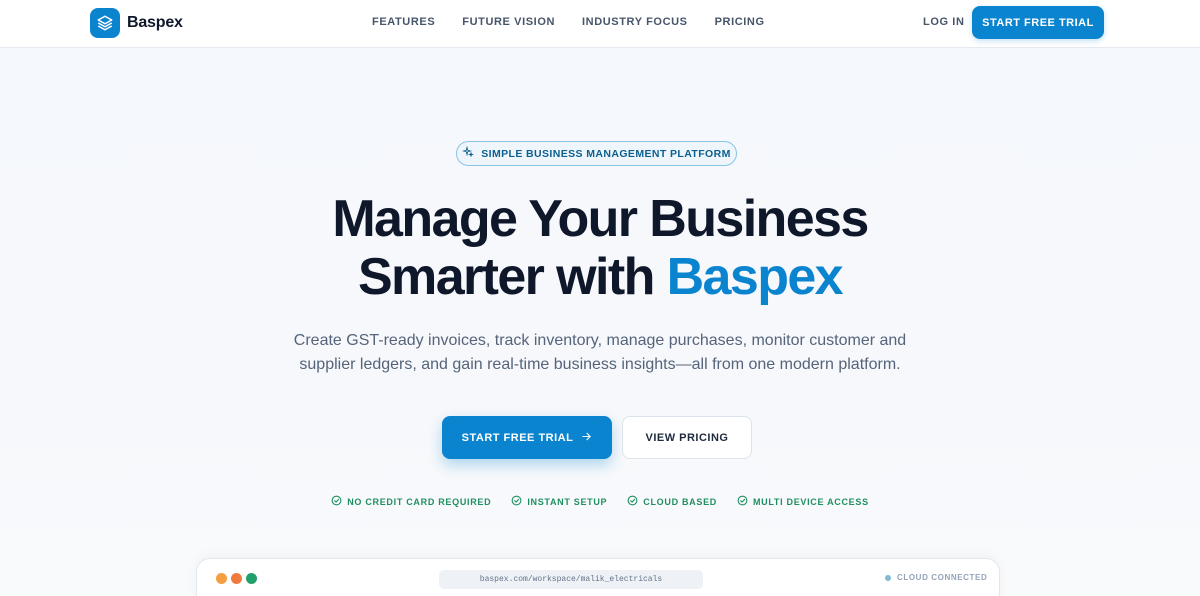 The height and width of the screenshot is (596, 1200). What do you see at coordinates (888, 577) in the screenshot?
I see `status-dot-icon` at bounding box center [888, 577].